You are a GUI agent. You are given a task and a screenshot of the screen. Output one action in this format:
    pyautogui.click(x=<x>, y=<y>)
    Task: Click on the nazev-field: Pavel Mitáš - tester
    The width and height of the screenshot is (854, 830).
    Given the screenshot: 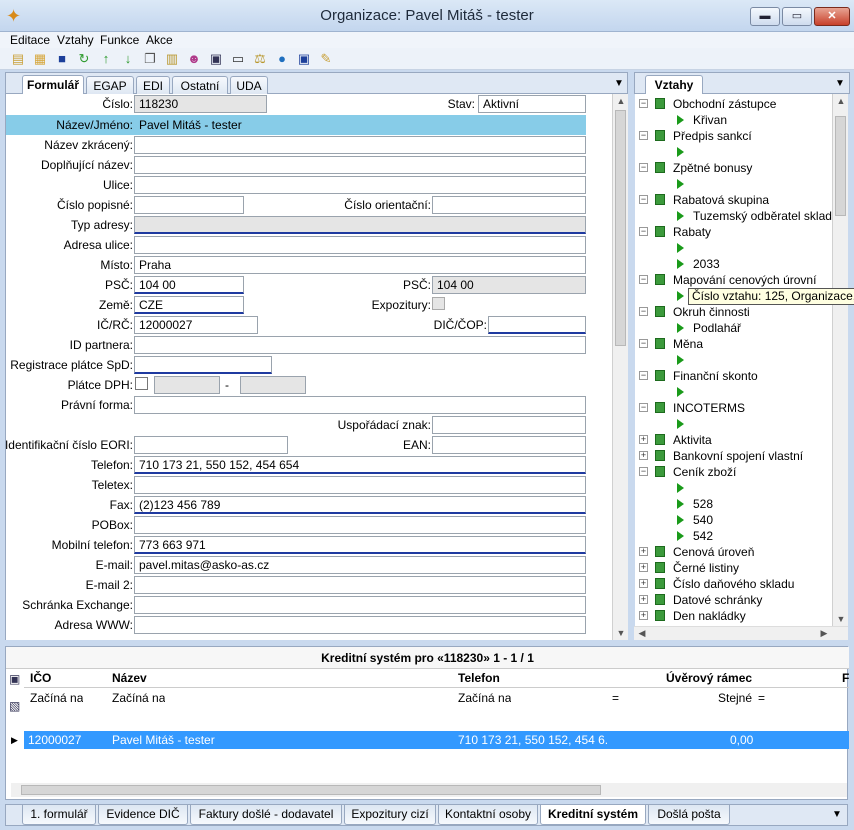 What is the action you would take?
    pyautogui.click(x=360, y=125)
    